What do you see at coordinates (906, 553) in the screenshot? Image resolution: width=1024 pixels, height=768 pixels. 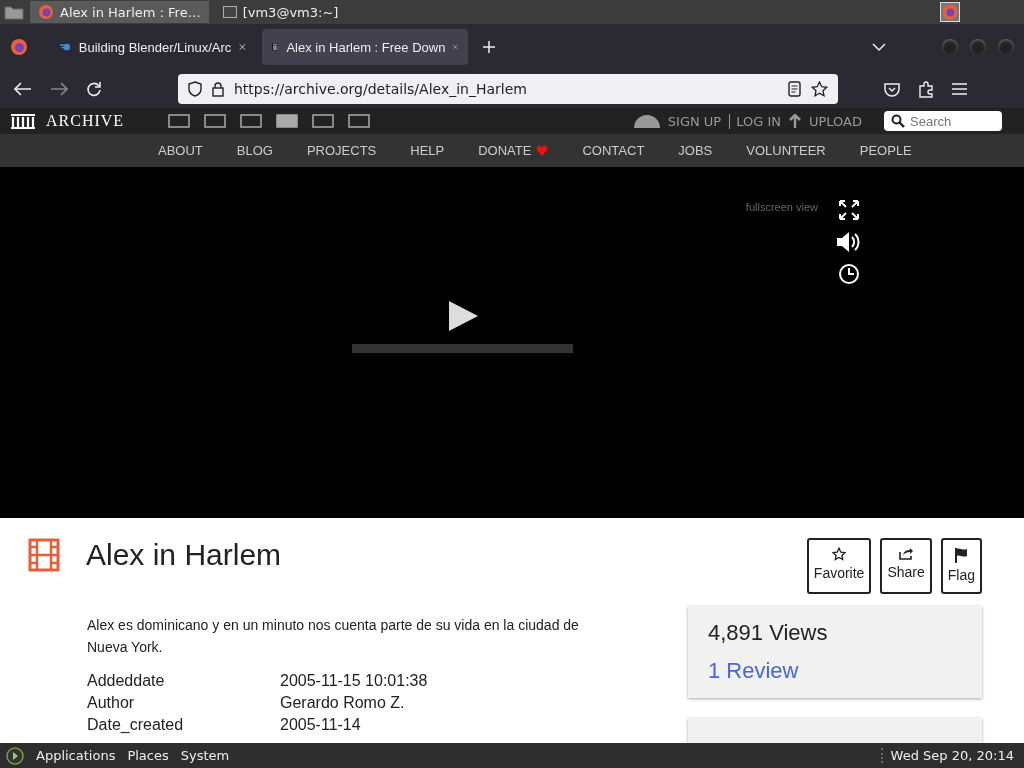 I see `share-icon` at bounding box center [906, 553].